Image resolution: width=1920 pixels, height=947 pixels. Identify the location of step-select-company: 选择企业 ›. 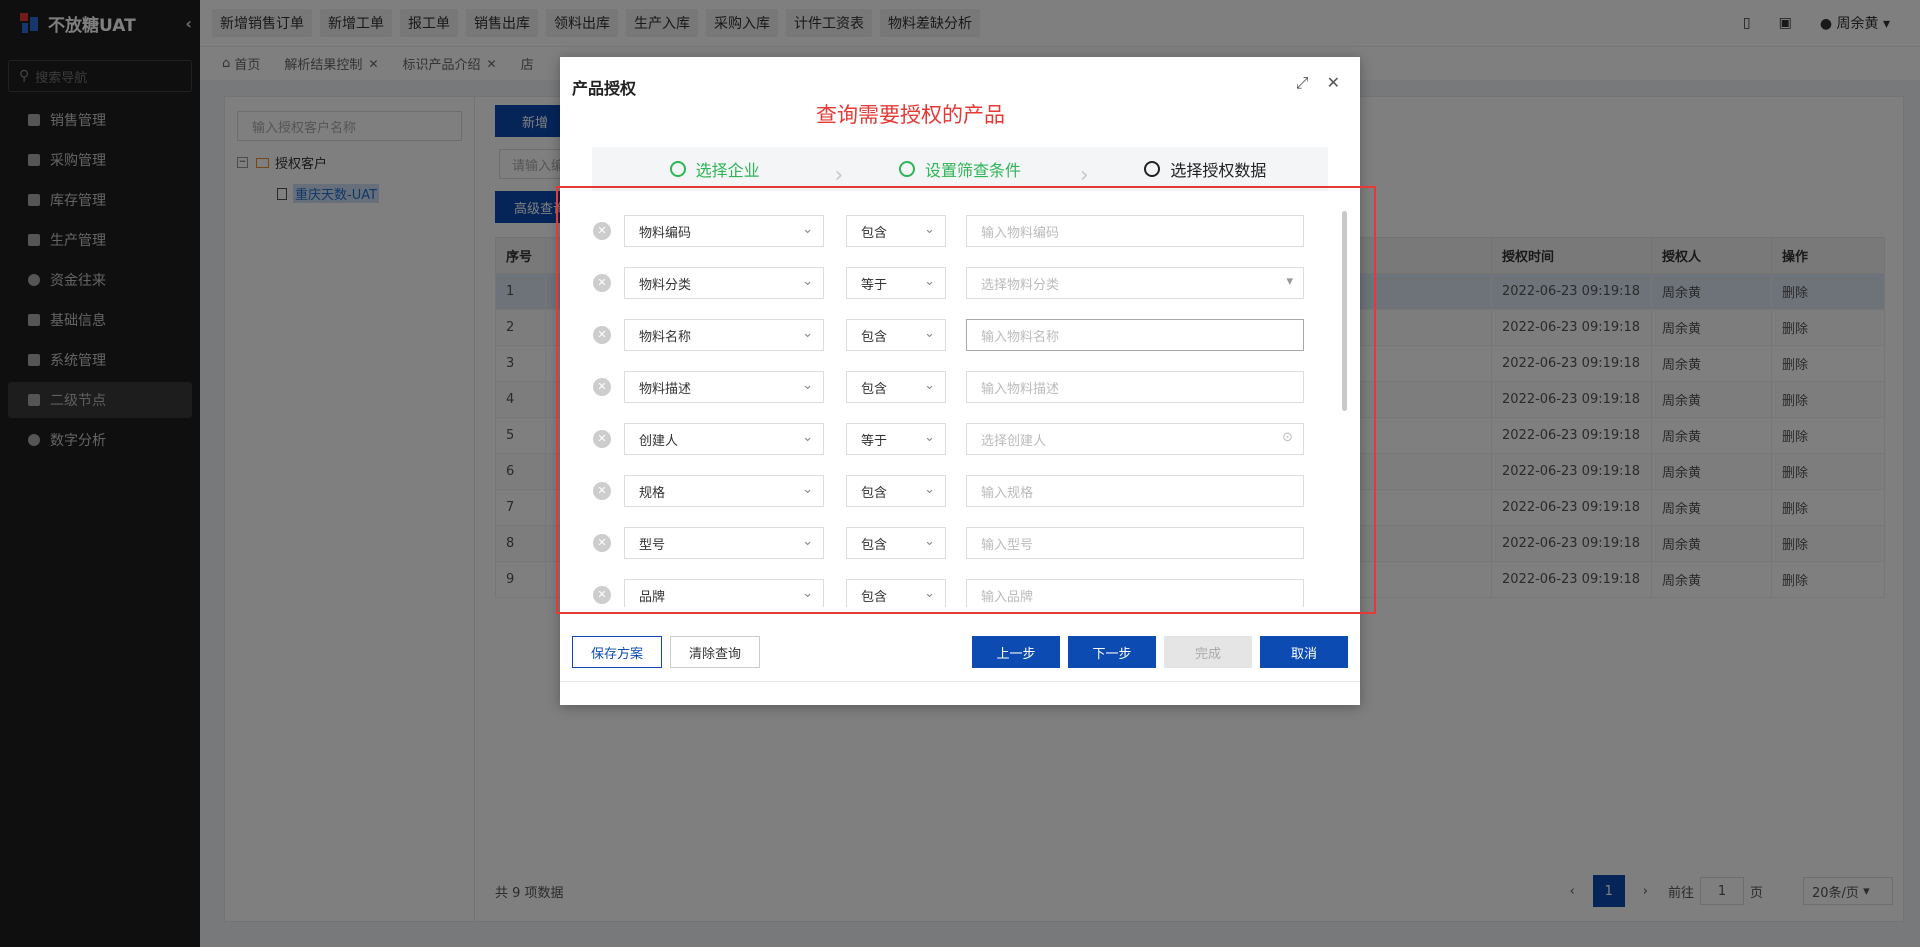
(717, 172).